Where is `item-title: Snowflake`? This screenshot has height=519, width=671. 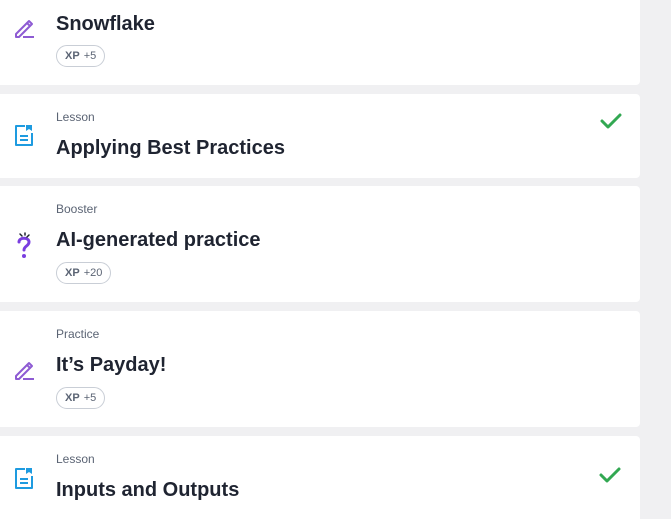 item-title: Snowflake is located at coordinates (105, 24).